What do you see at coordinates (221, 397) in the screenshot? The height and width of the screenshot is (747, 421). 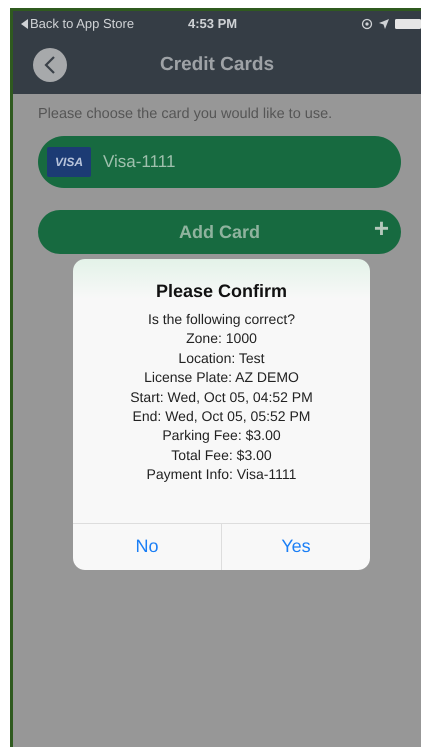 I see `dialog-message-line: Start: Wed, Oct 05, 04:52 PM` at bounding box center [221, 397].